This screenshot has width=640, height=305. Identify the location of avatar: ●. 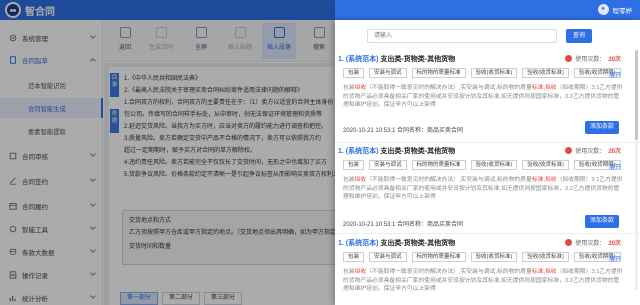
(603, 9).